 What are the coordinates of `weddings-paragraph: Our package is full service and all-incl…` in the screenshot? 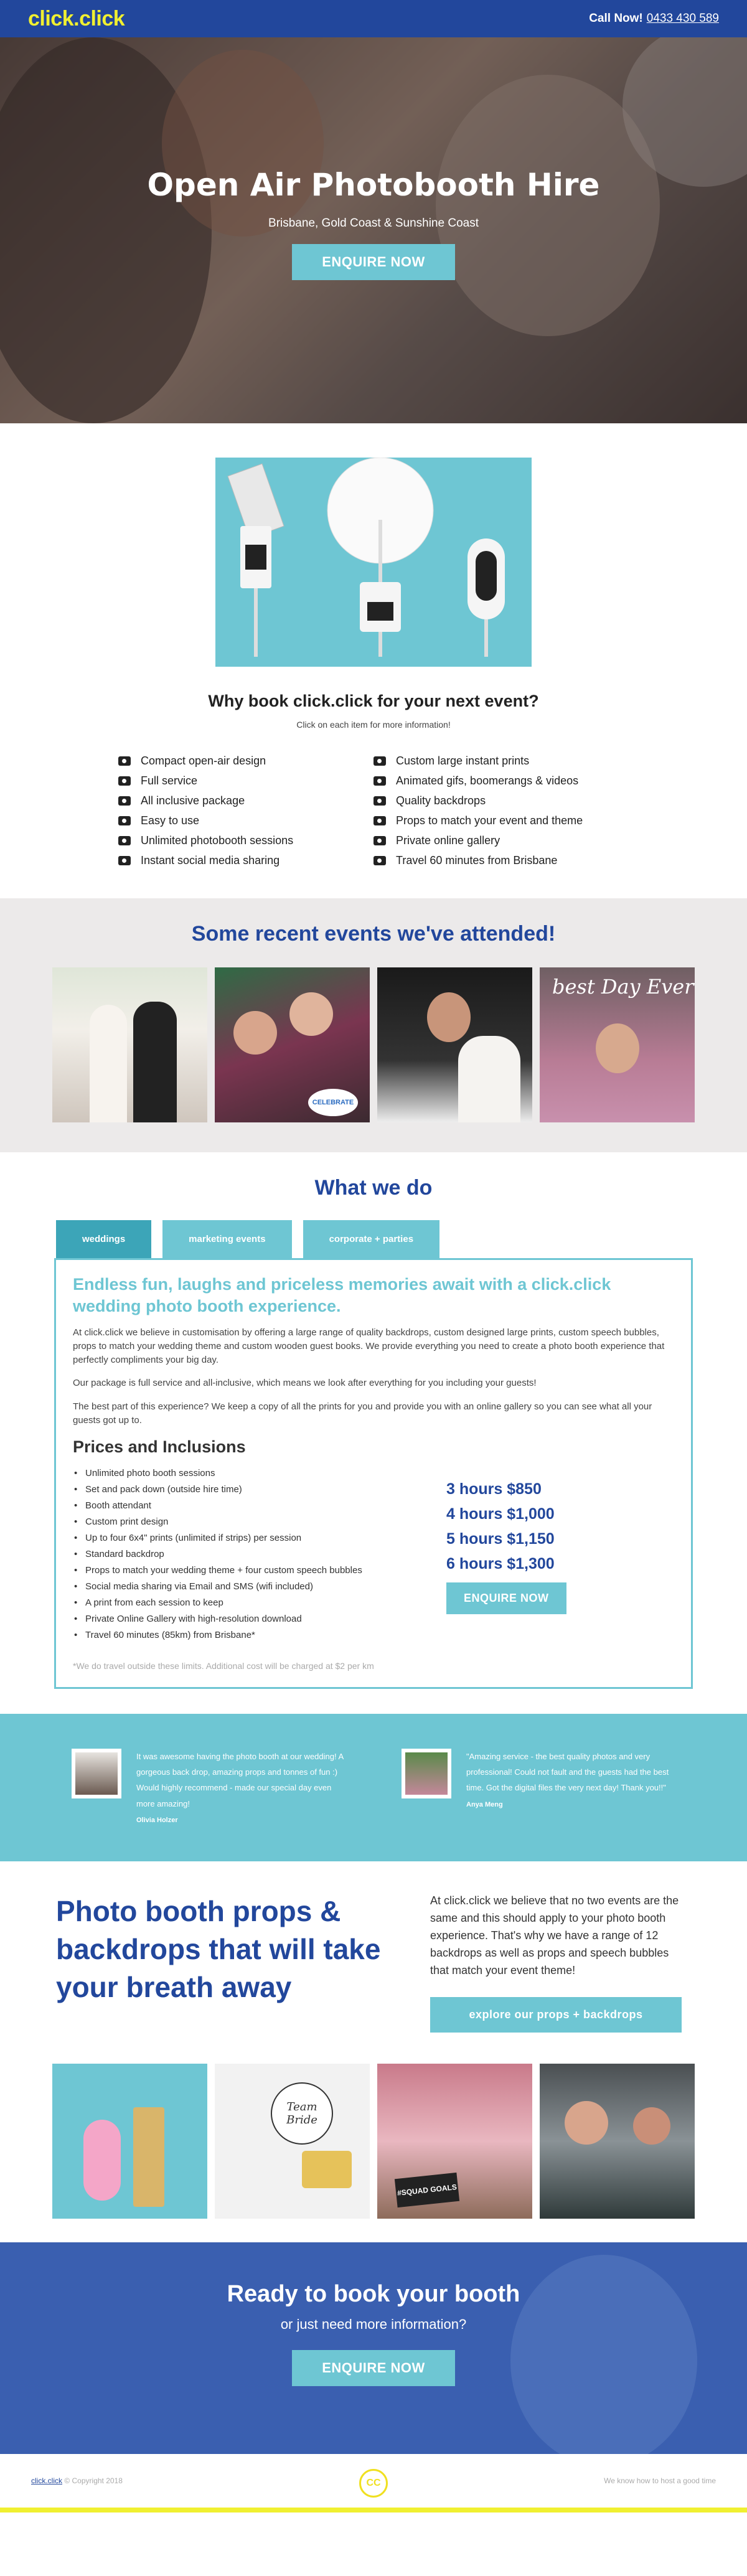 It's located at (305, 1383).